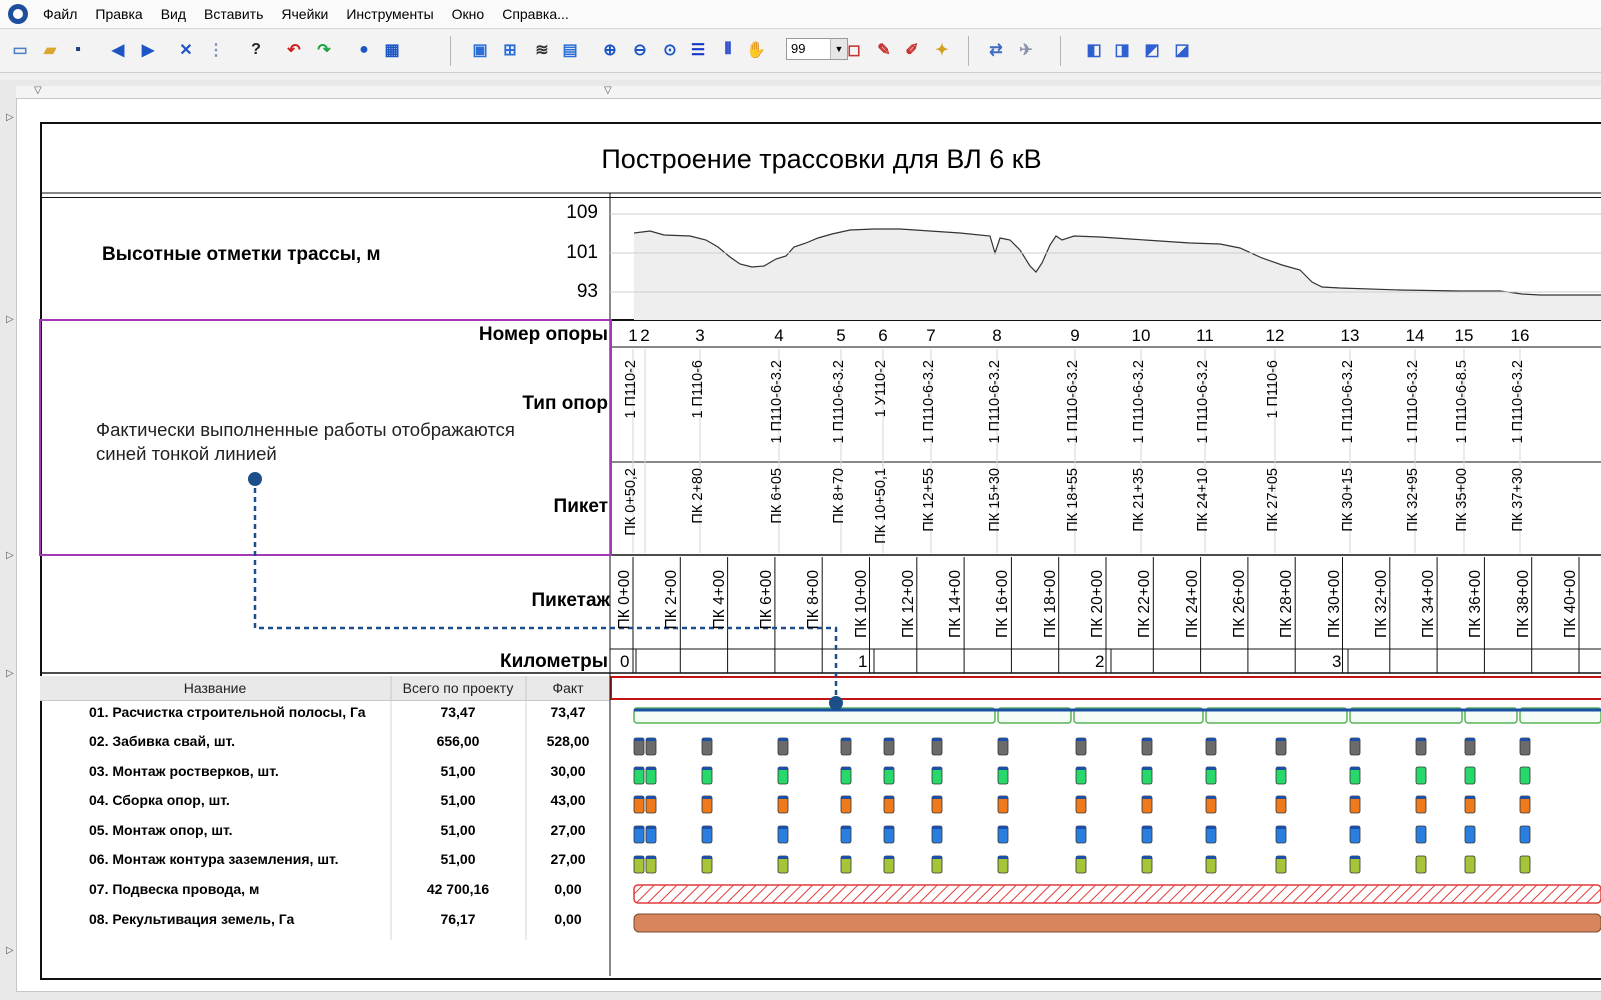  I want to click on support-picket: ПК 27+05, so click(1273, 500).